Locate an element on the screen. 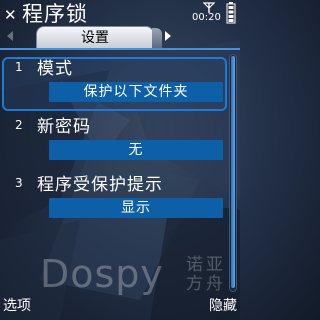 This screenshot has height=320, width=320. item-number: 2 is located at coordinates (19, 125).